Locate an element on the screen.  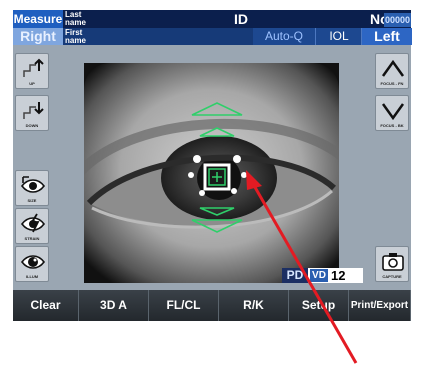
annotation-arrow is located at coordinates (302, 267).